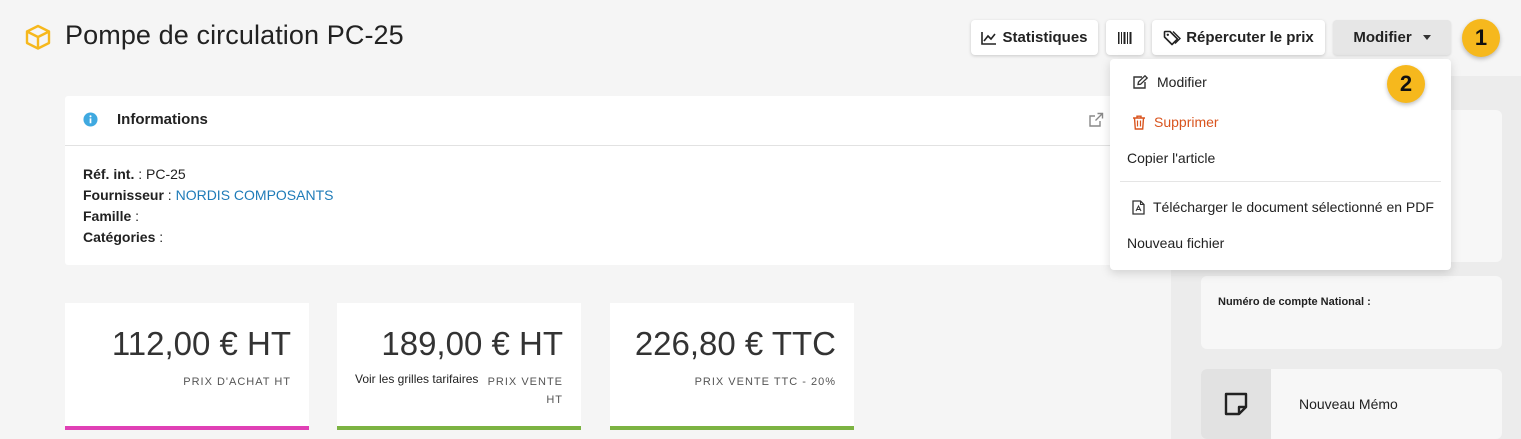 The image size is (1521, 439). Describe the element at coordinates (735, 343) in the screenshot. I see `sale-price-ttc-value: 226,80 € TTC` at that location.